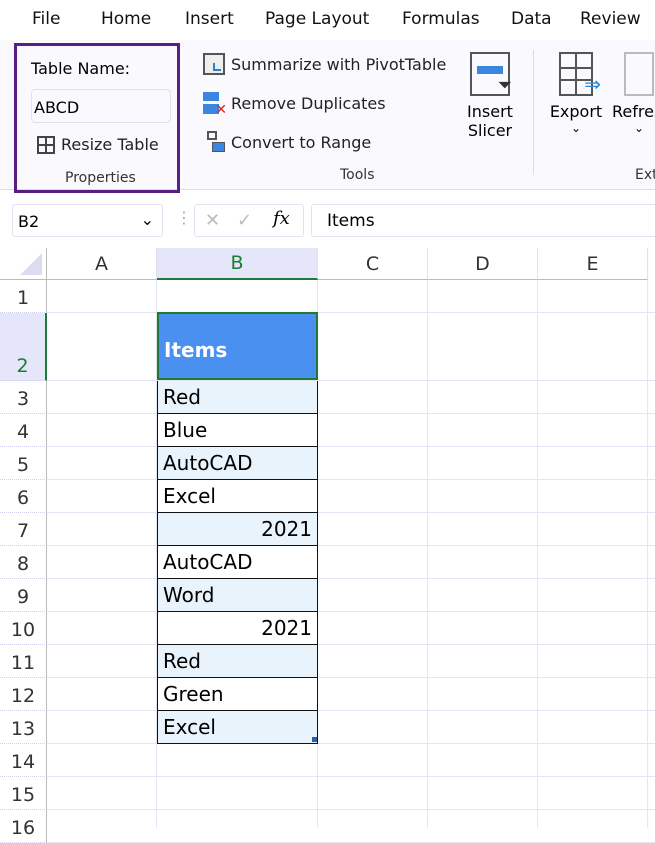 This screenshot has width=655, height=843. I want to click on table-header-cell: Items, so click(237, 346).